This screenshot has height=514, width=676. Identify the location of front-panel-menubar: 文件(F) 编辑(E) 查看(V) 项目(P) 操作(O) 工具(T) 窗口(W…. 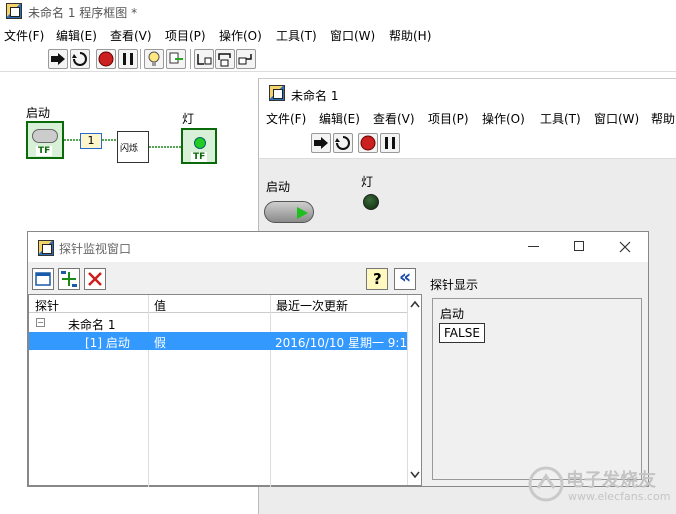
(467, 118).